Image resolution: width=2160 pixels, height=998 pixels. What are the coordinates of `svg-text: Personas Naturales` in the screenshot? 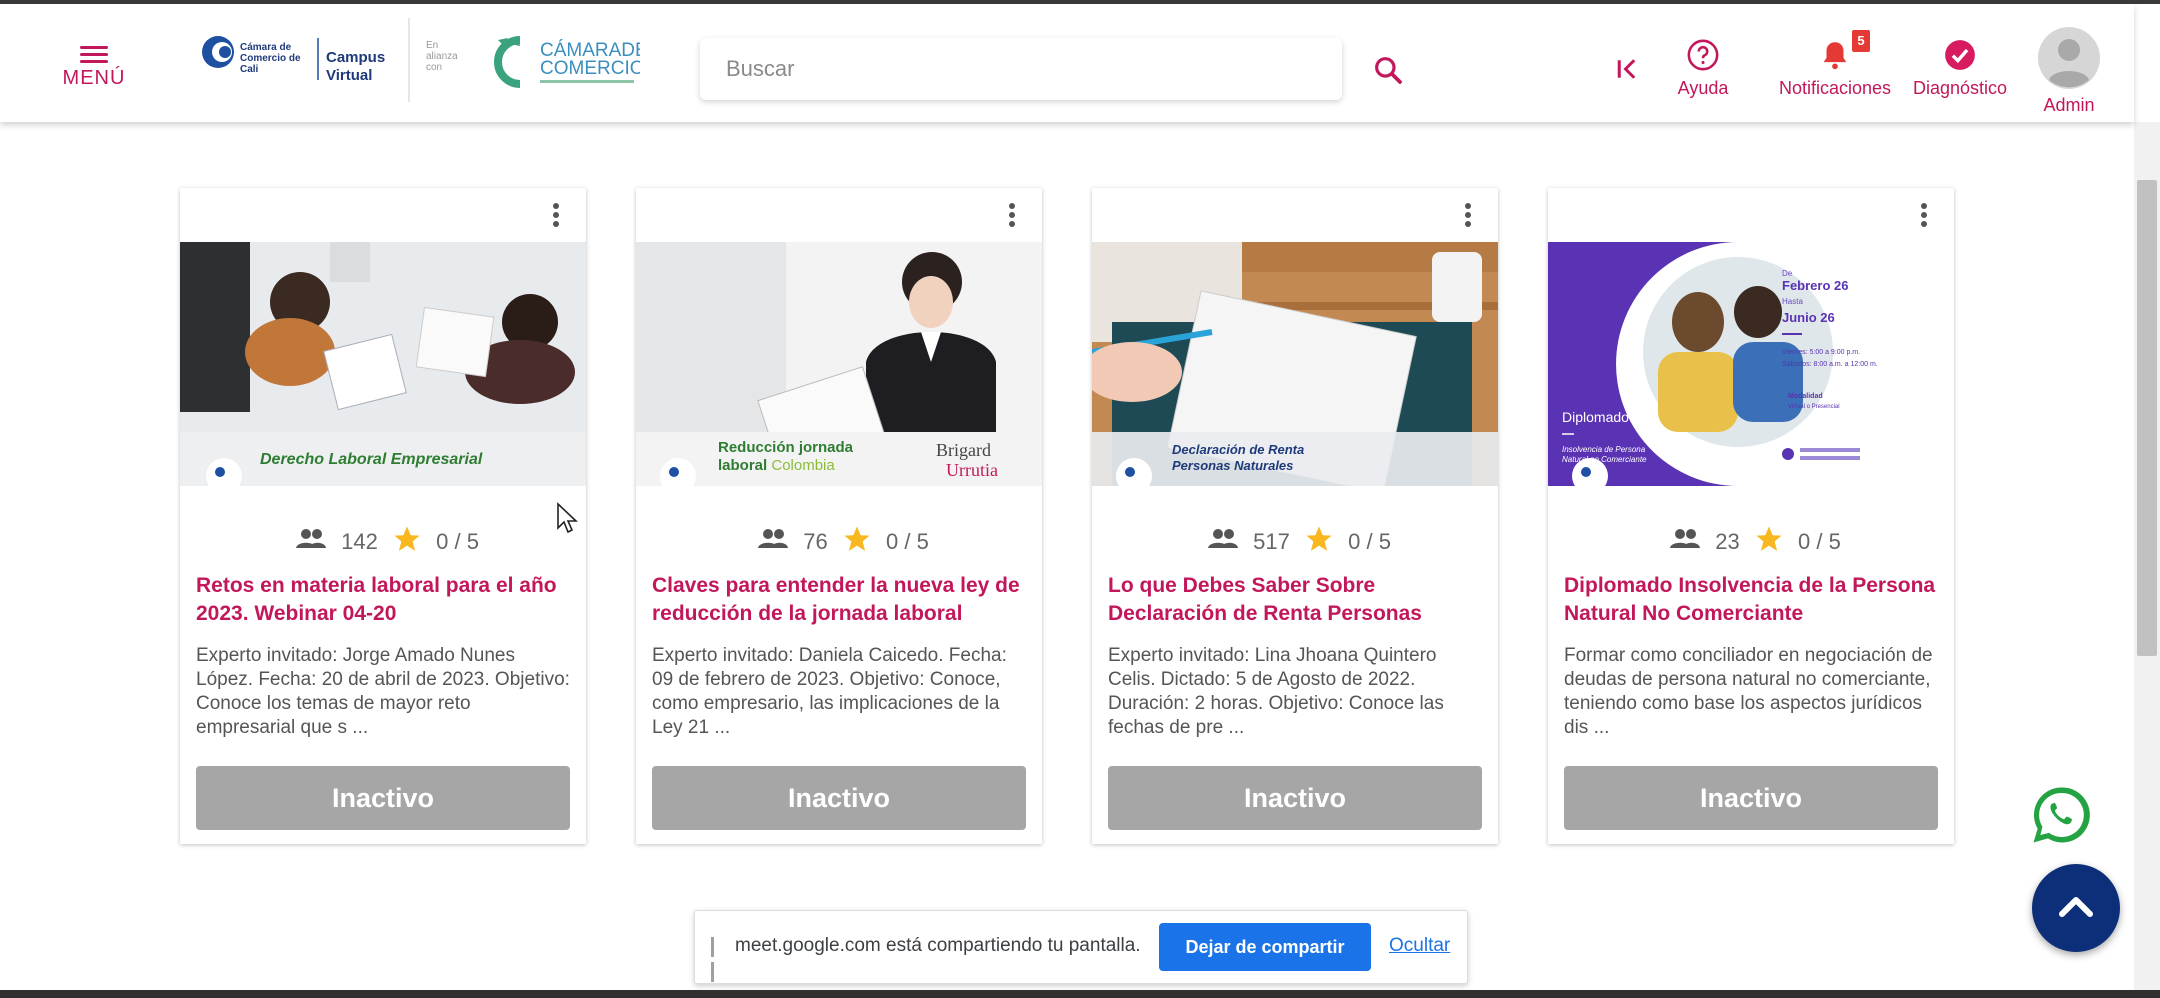 It's located at (1232, 465).